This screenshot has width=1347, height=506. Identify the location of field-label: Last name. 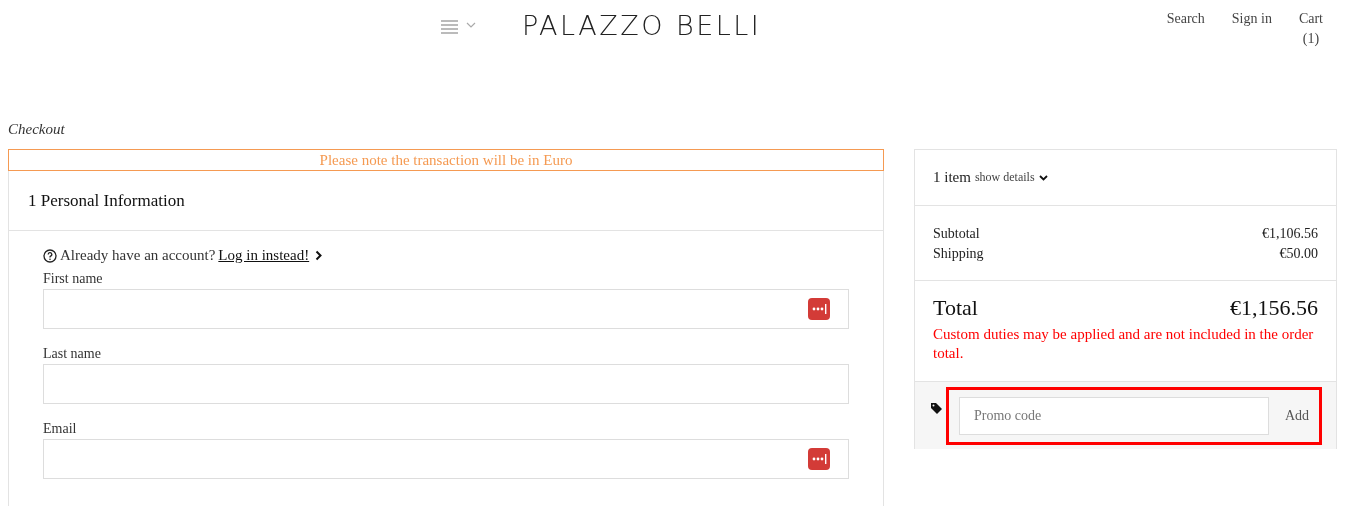
(72, 354).